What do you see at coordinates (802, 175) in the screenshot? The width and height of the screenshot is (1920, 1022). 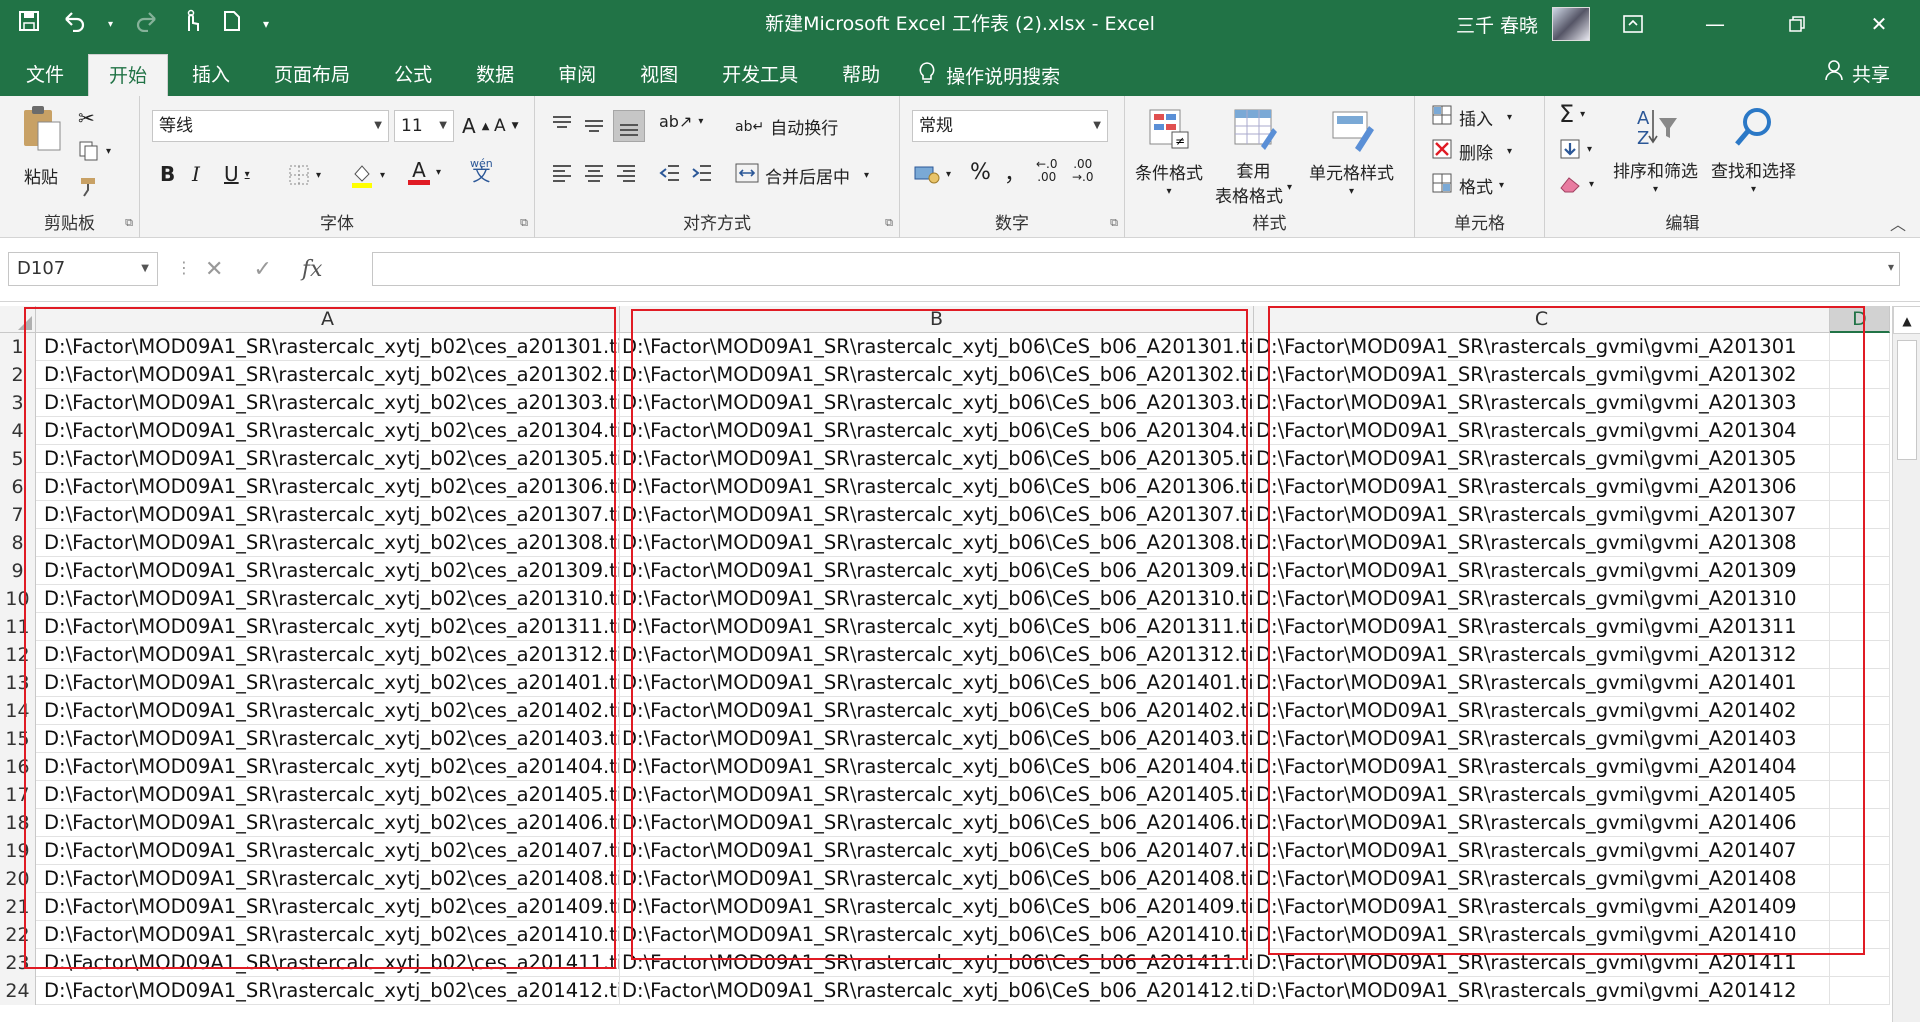 I see `merge-center-button: 合并后居中 ▾` at bounding box center [802, 175].